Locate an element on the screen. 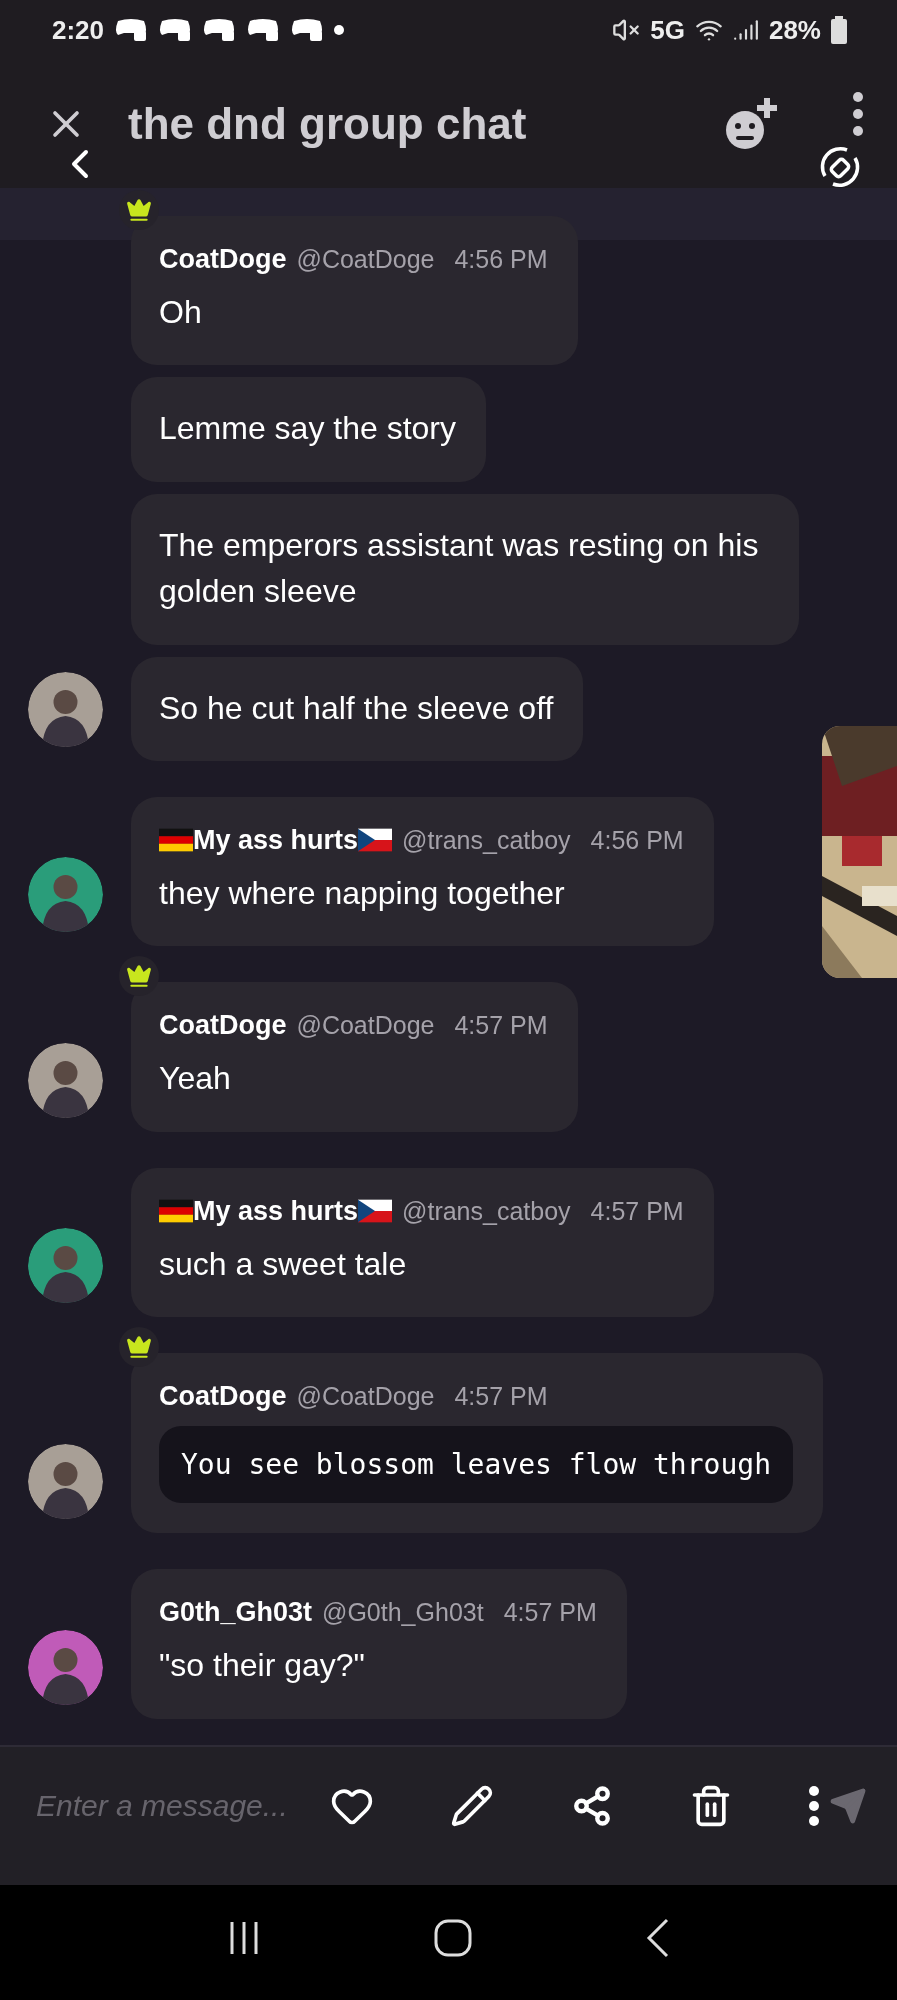 The image size is (897, 2000). send-button is located at coordinates (848, 1806).